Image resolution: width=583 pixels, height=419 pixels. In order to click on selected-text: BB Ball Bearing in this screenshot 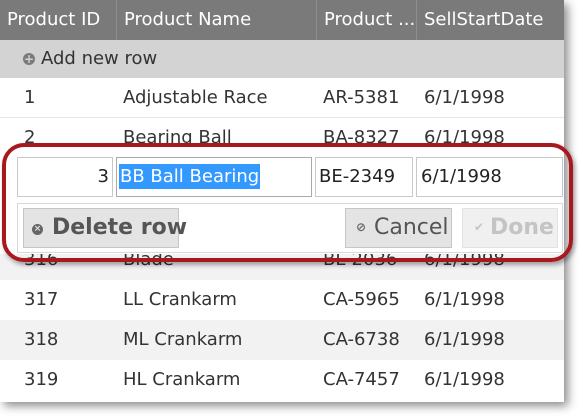, I will do `click(190, 176)`.